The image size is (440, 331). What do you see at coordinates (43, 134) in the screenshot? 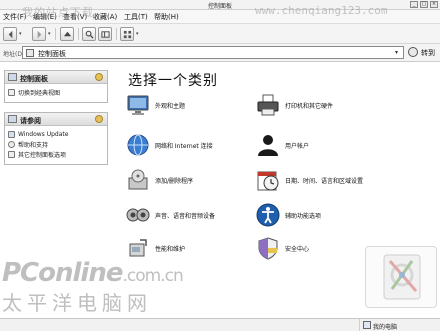
I see `link-label: Windows Update` at bounding box center [43, 134].